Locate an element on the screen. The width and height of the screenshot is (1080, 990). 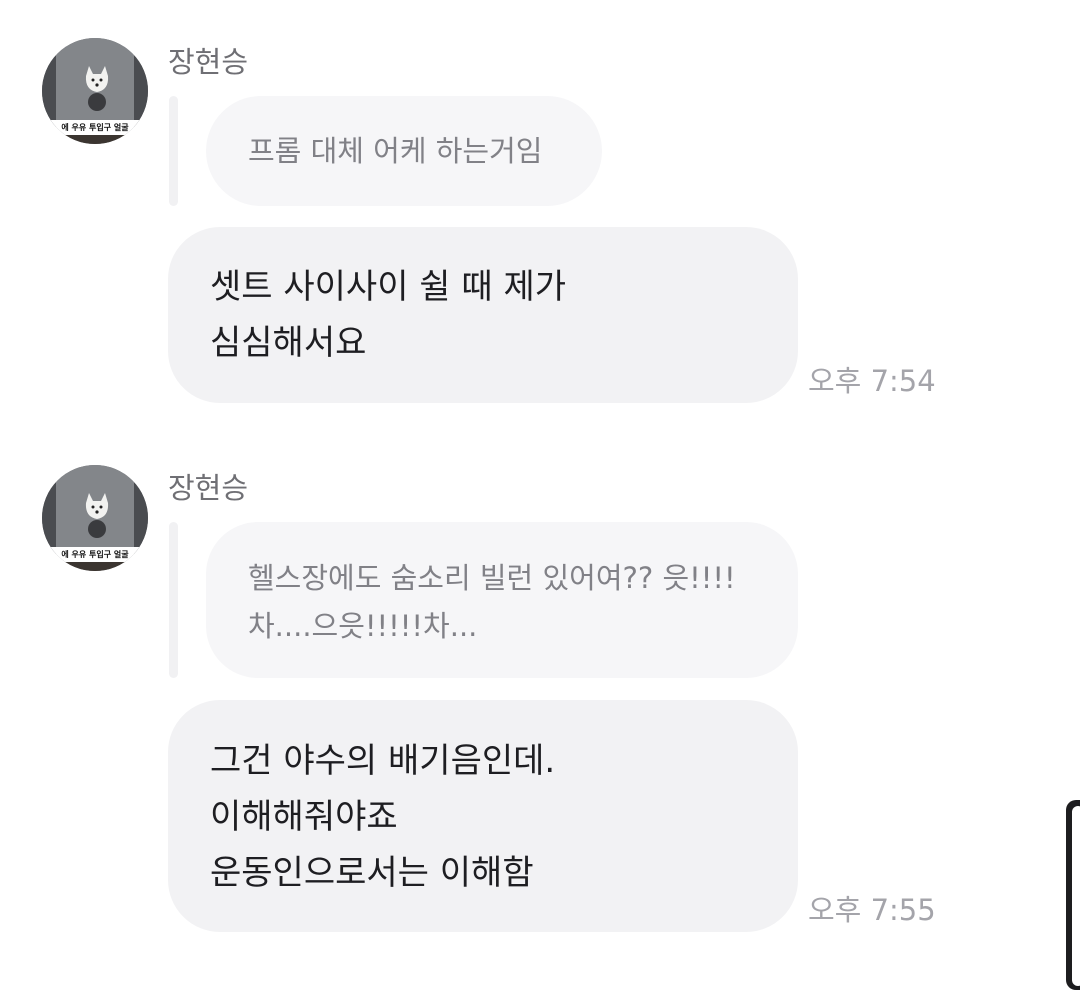
message-bubble: 그건 야수의 배기음인데. 이해해줘야죠 운동인으로서는 이해함 is located at coordinates (483, 816).